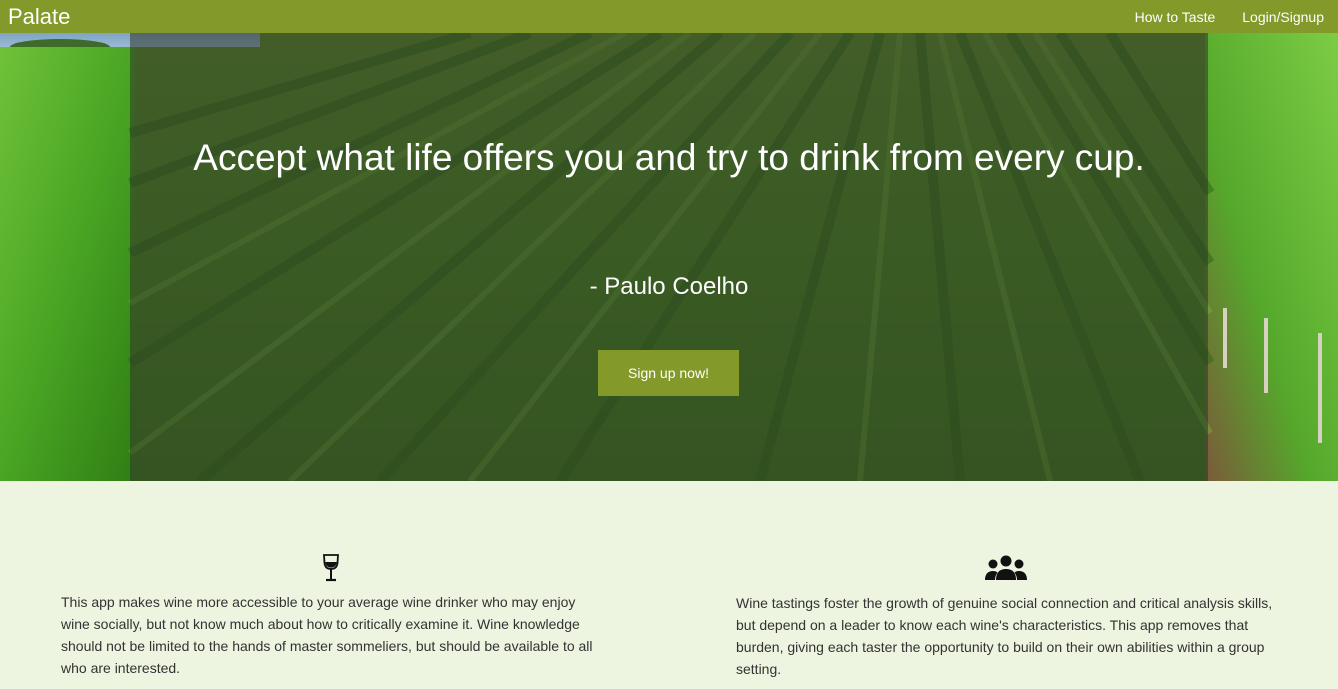  I want to click on signup-button: Sign up now!, so click(668, 373).